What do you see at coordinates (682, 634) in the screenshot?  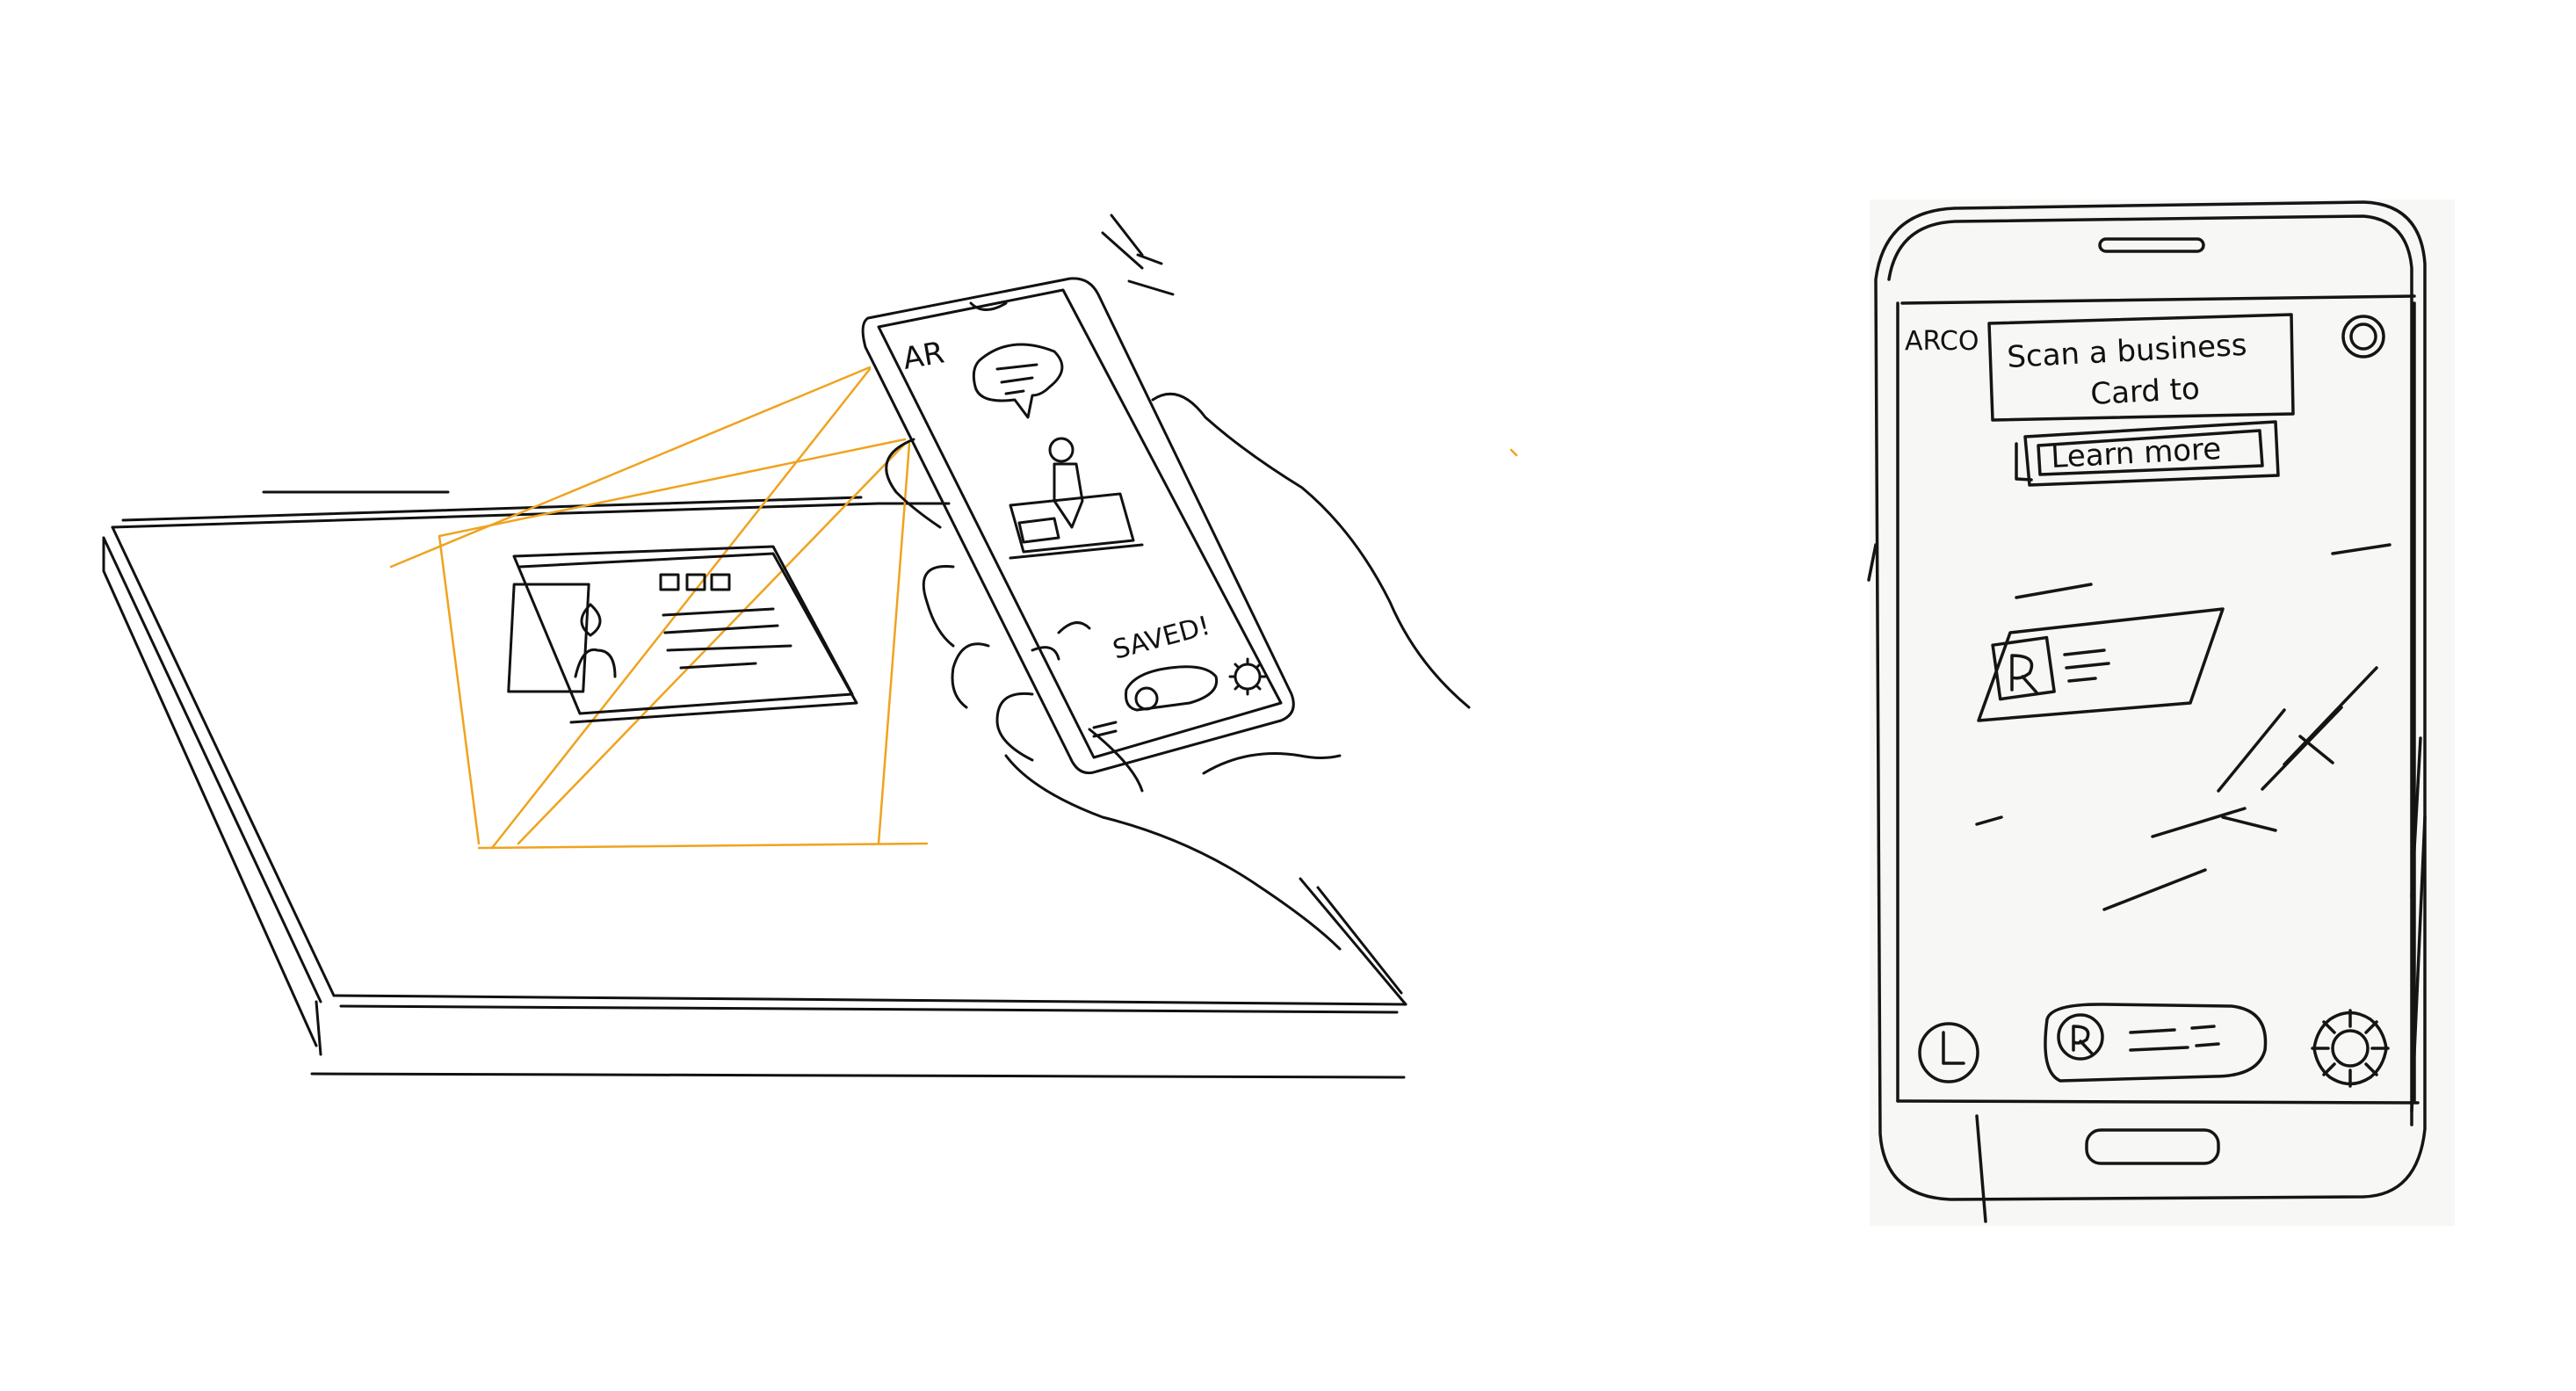 I see `business-card-drawing` at bounding box center [682, 634].